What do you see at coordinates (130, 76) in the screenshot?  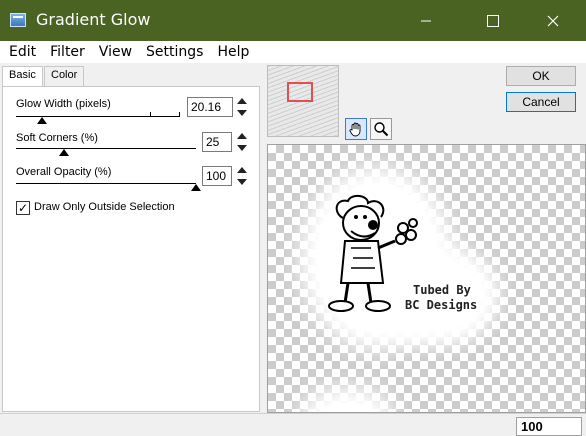 I see `tab-strip: Basic Color` at bounding box center [130, 76].